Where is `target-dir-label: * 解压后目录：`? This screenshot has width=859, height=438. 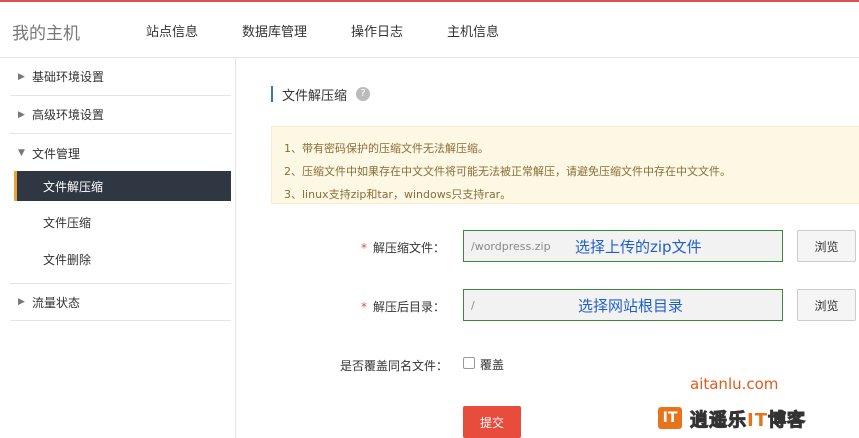 target-dir-label: * 解压后目录： is located at coordinates (403, 307).